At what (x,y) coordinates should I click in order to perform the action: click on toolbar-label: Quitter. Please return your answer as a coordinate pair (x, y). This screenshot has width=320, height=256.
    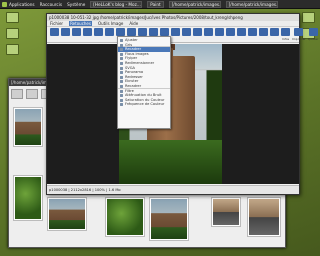
    Looking at the image, I should click on (313, 39).